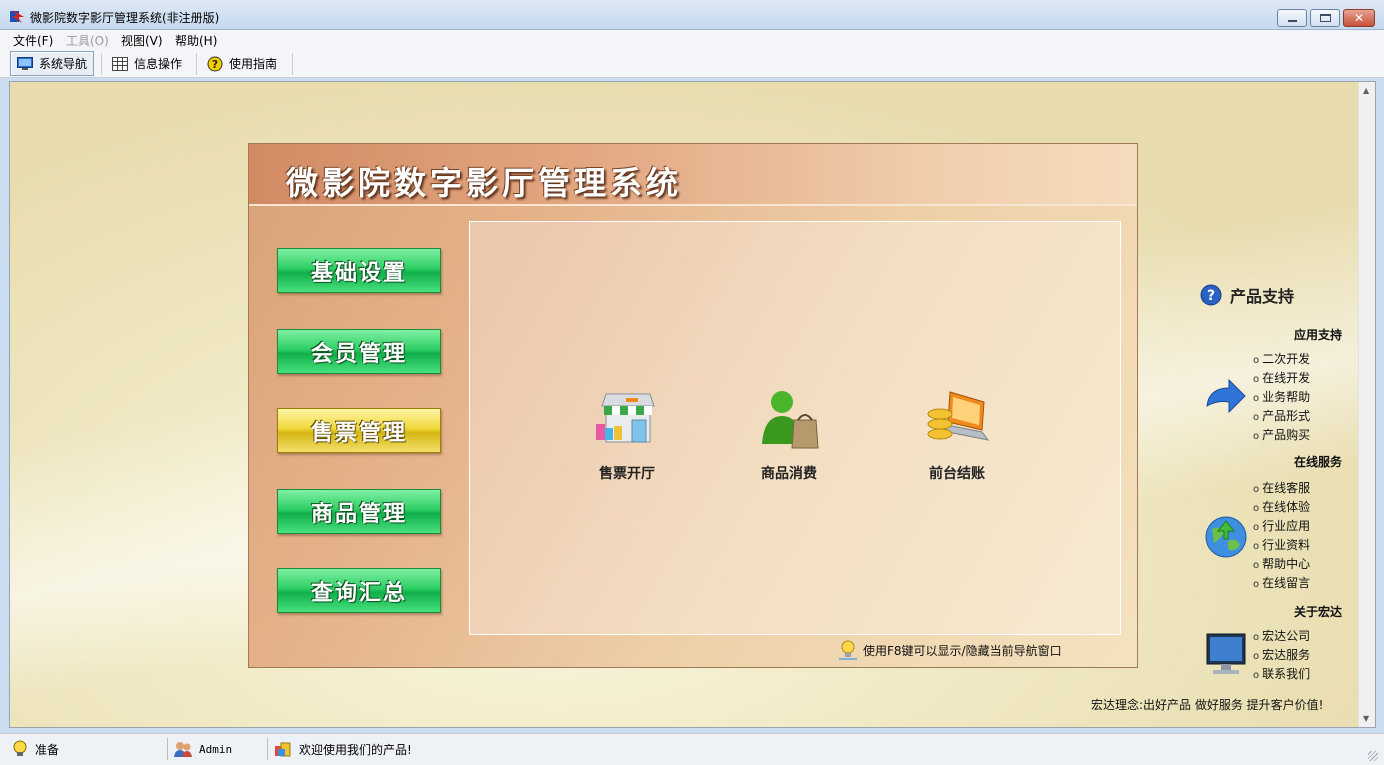 The image size is (1384, 765). I want to click on link-business-help: 业务帮助, so click(1281, 396).